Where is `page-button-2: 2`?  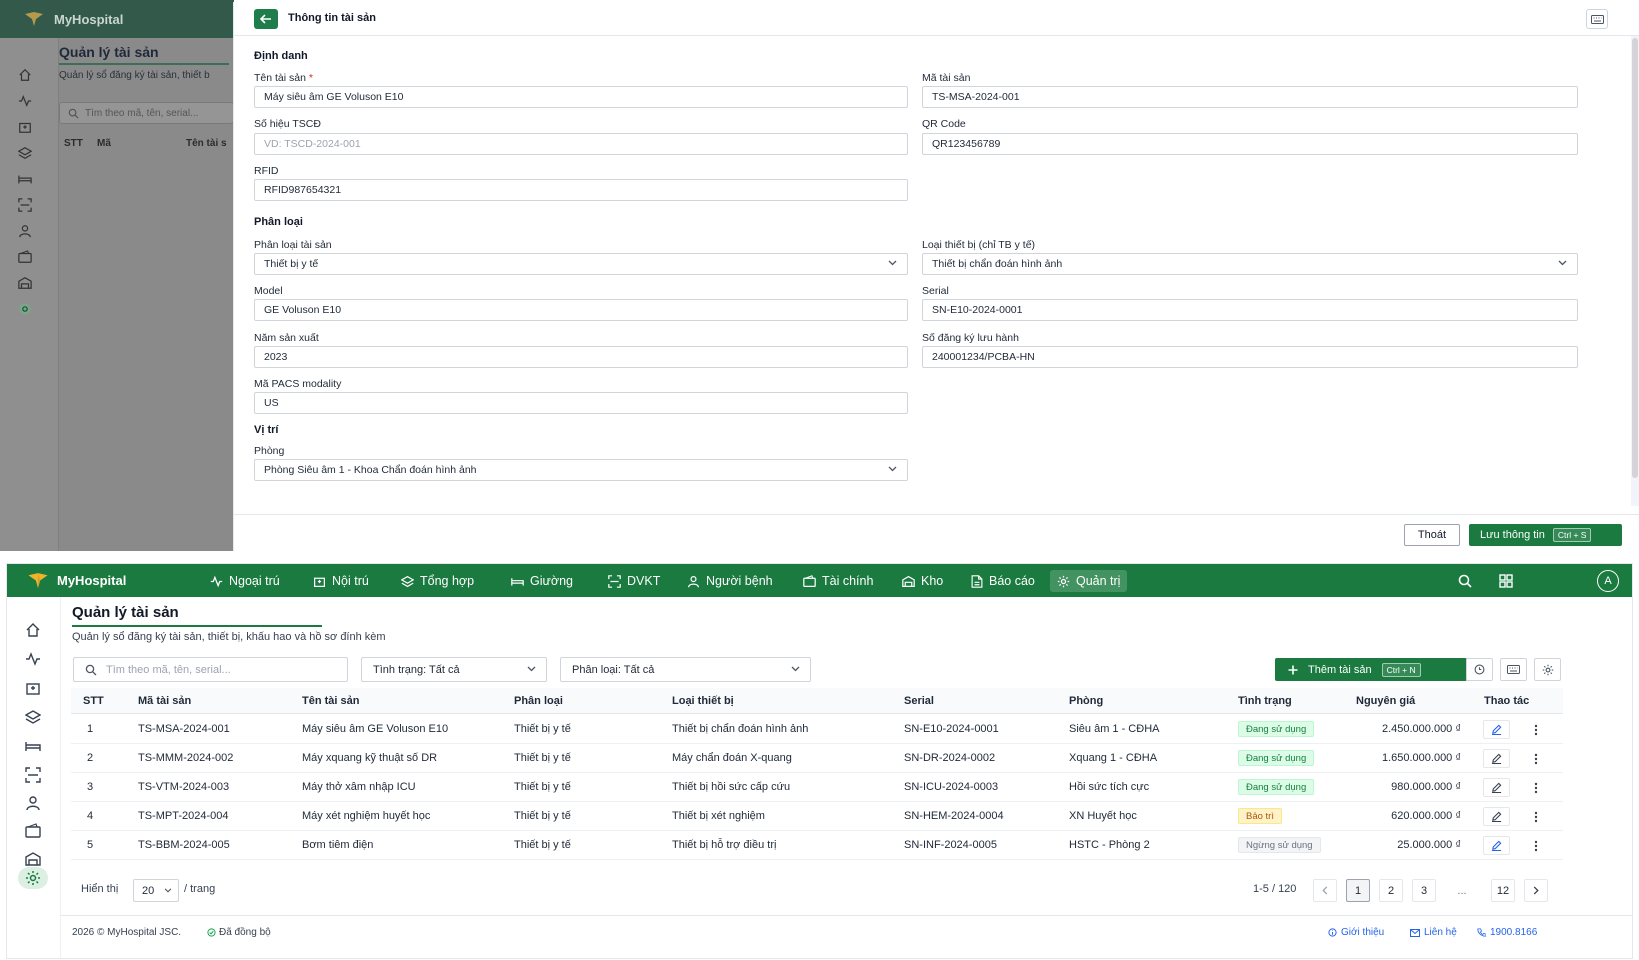
page-button-2: 2 is located at coordinates (1391, 890).